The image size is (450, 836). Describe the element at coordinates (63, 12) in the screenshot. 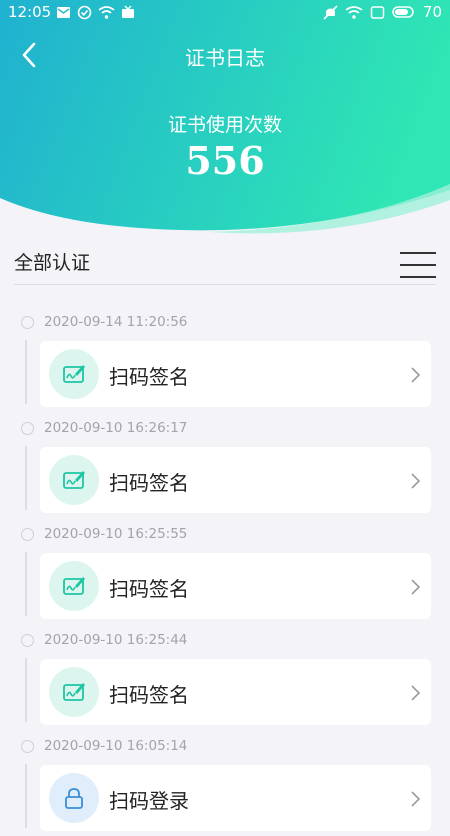

I see `mail-icon` at that location.